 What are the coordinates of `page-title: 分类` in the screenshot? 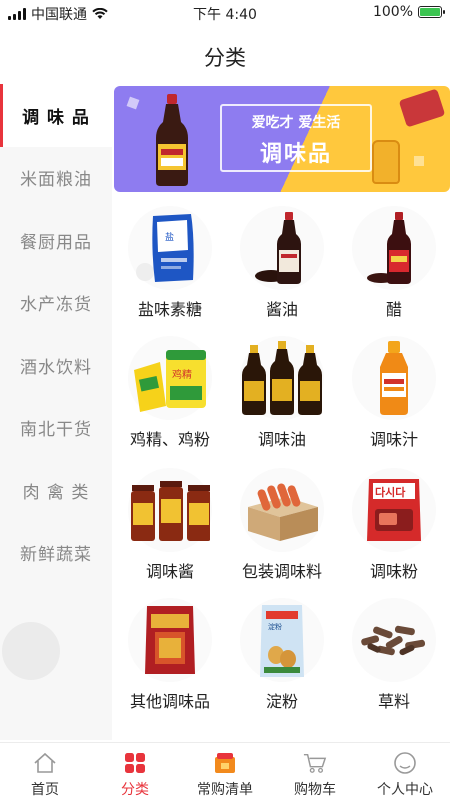 It's located at (225, 58).